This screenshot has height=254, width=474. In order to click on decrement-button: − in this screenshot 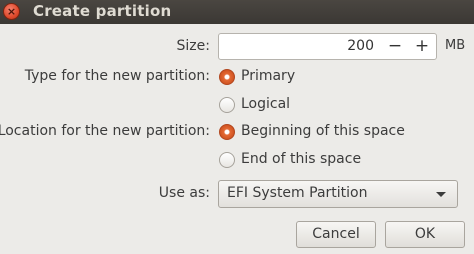, I will do `click(395, 46)`.